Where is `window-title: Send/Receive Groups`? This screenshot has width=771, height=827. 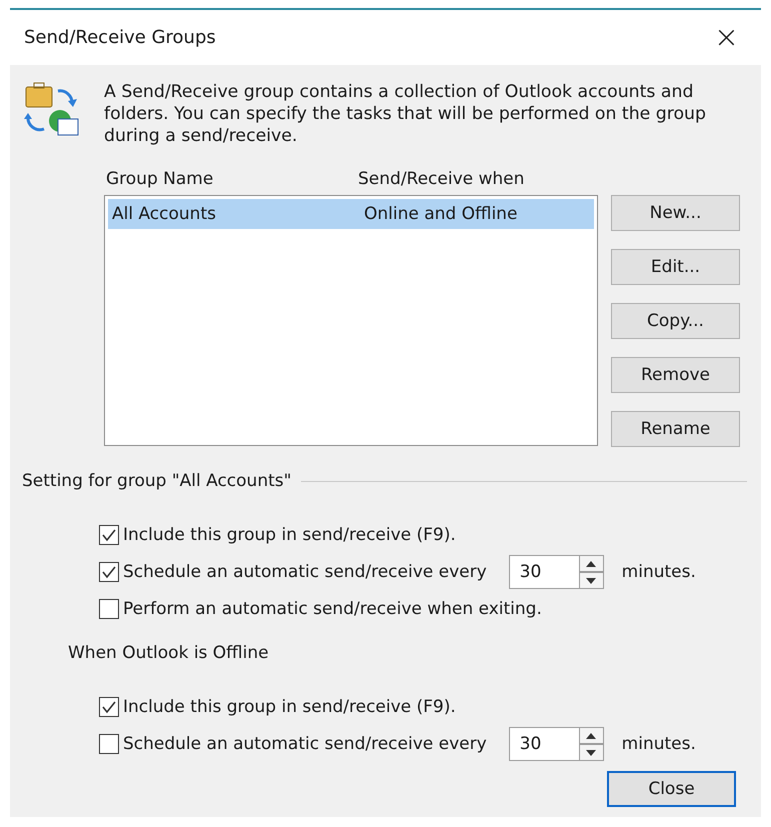
window-title: Send/Receive Groups is located at coordinates (120, 37).